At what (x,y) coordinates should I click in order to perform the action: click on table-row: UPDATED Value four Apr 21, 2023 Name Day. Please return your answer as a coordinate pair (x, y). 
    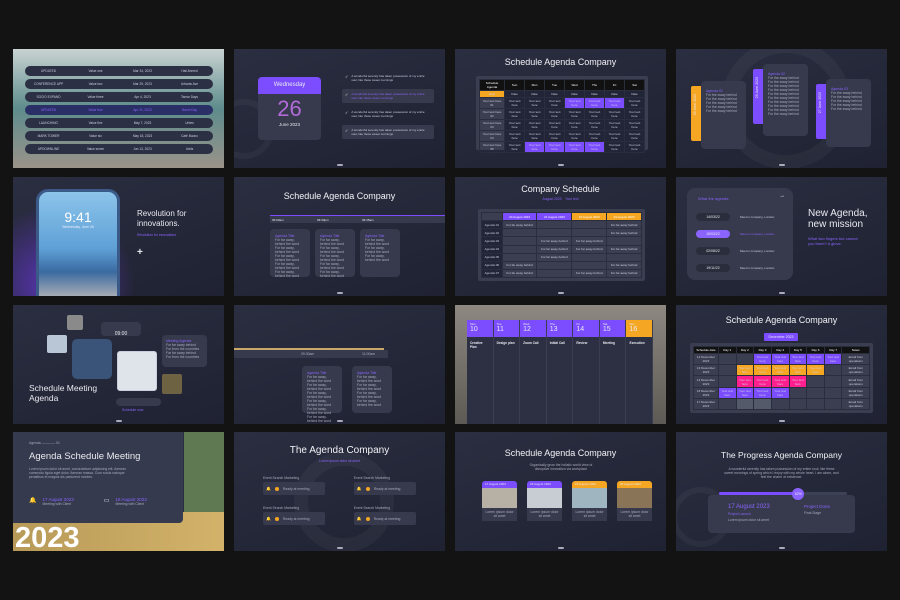
    Looking at the image, I should click on (119, 110).